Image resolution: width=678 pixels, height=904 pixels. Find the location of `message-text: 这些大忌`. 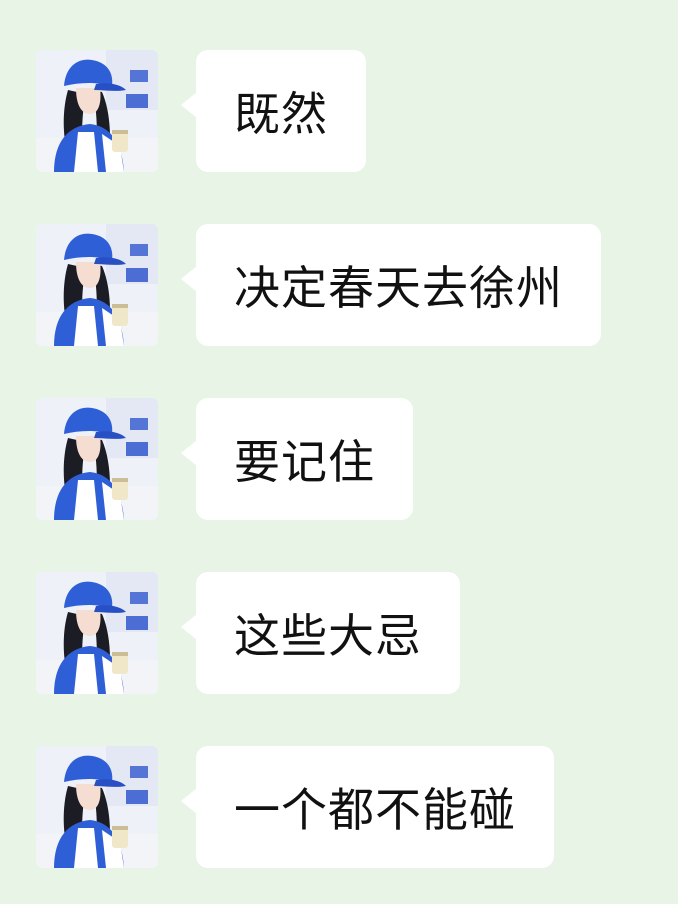

message-text: 这些大忌 is located at coordinates (328, 636).